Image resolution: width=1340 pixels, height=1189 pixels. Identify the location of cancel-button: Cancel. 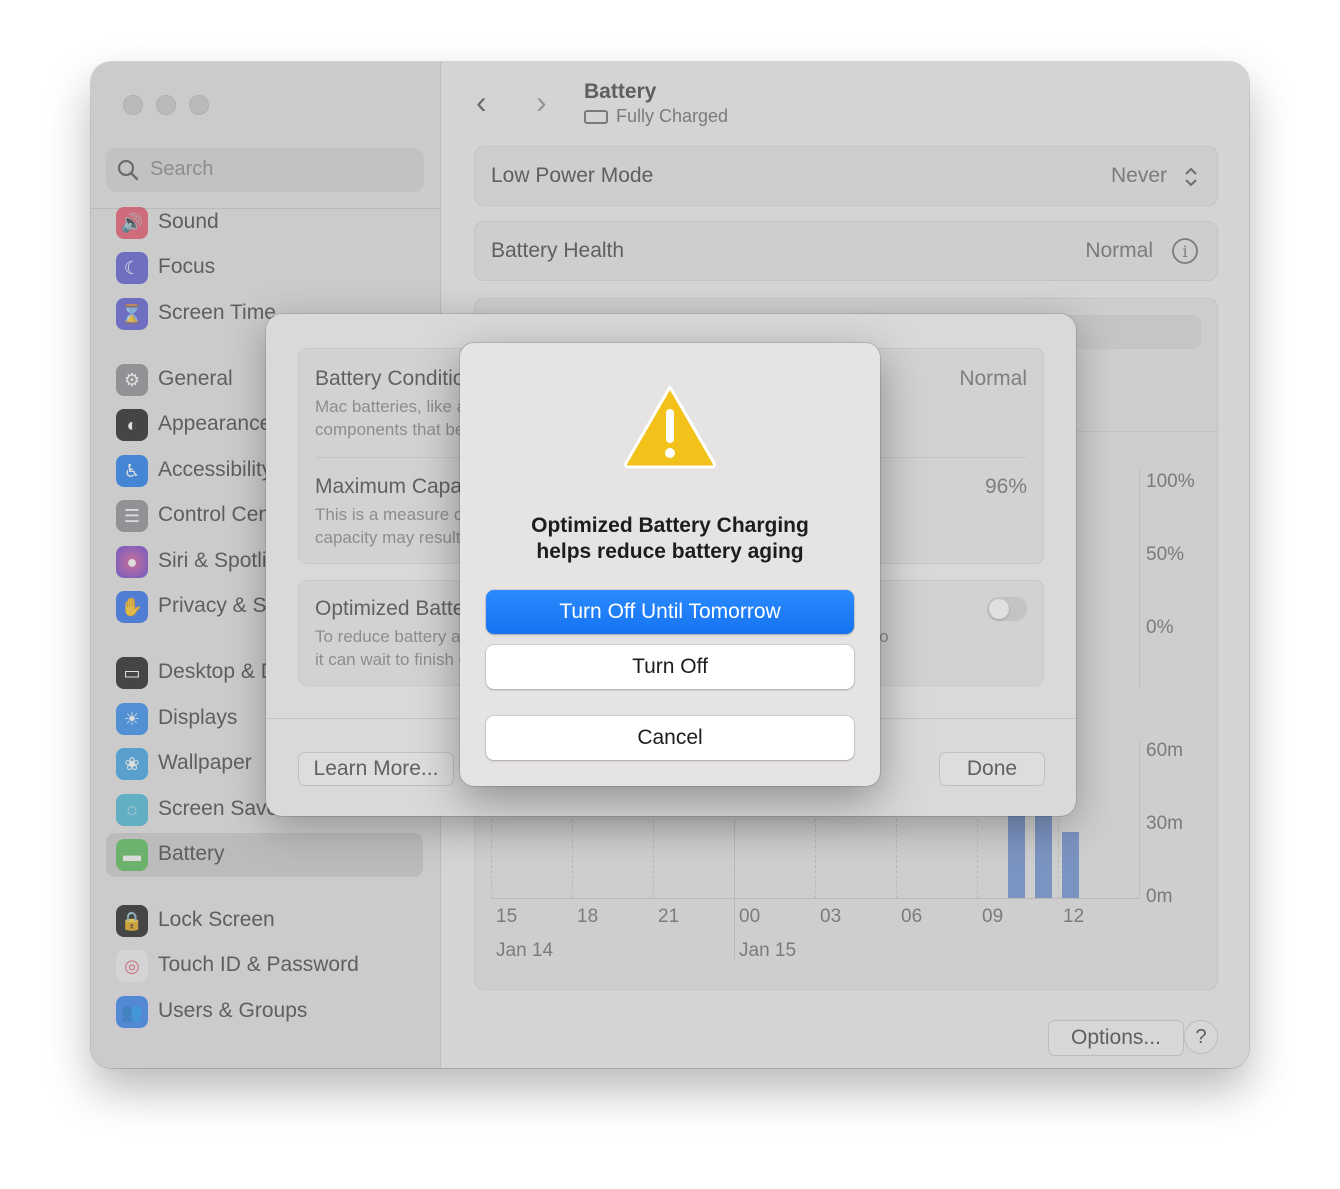
(670, 738).